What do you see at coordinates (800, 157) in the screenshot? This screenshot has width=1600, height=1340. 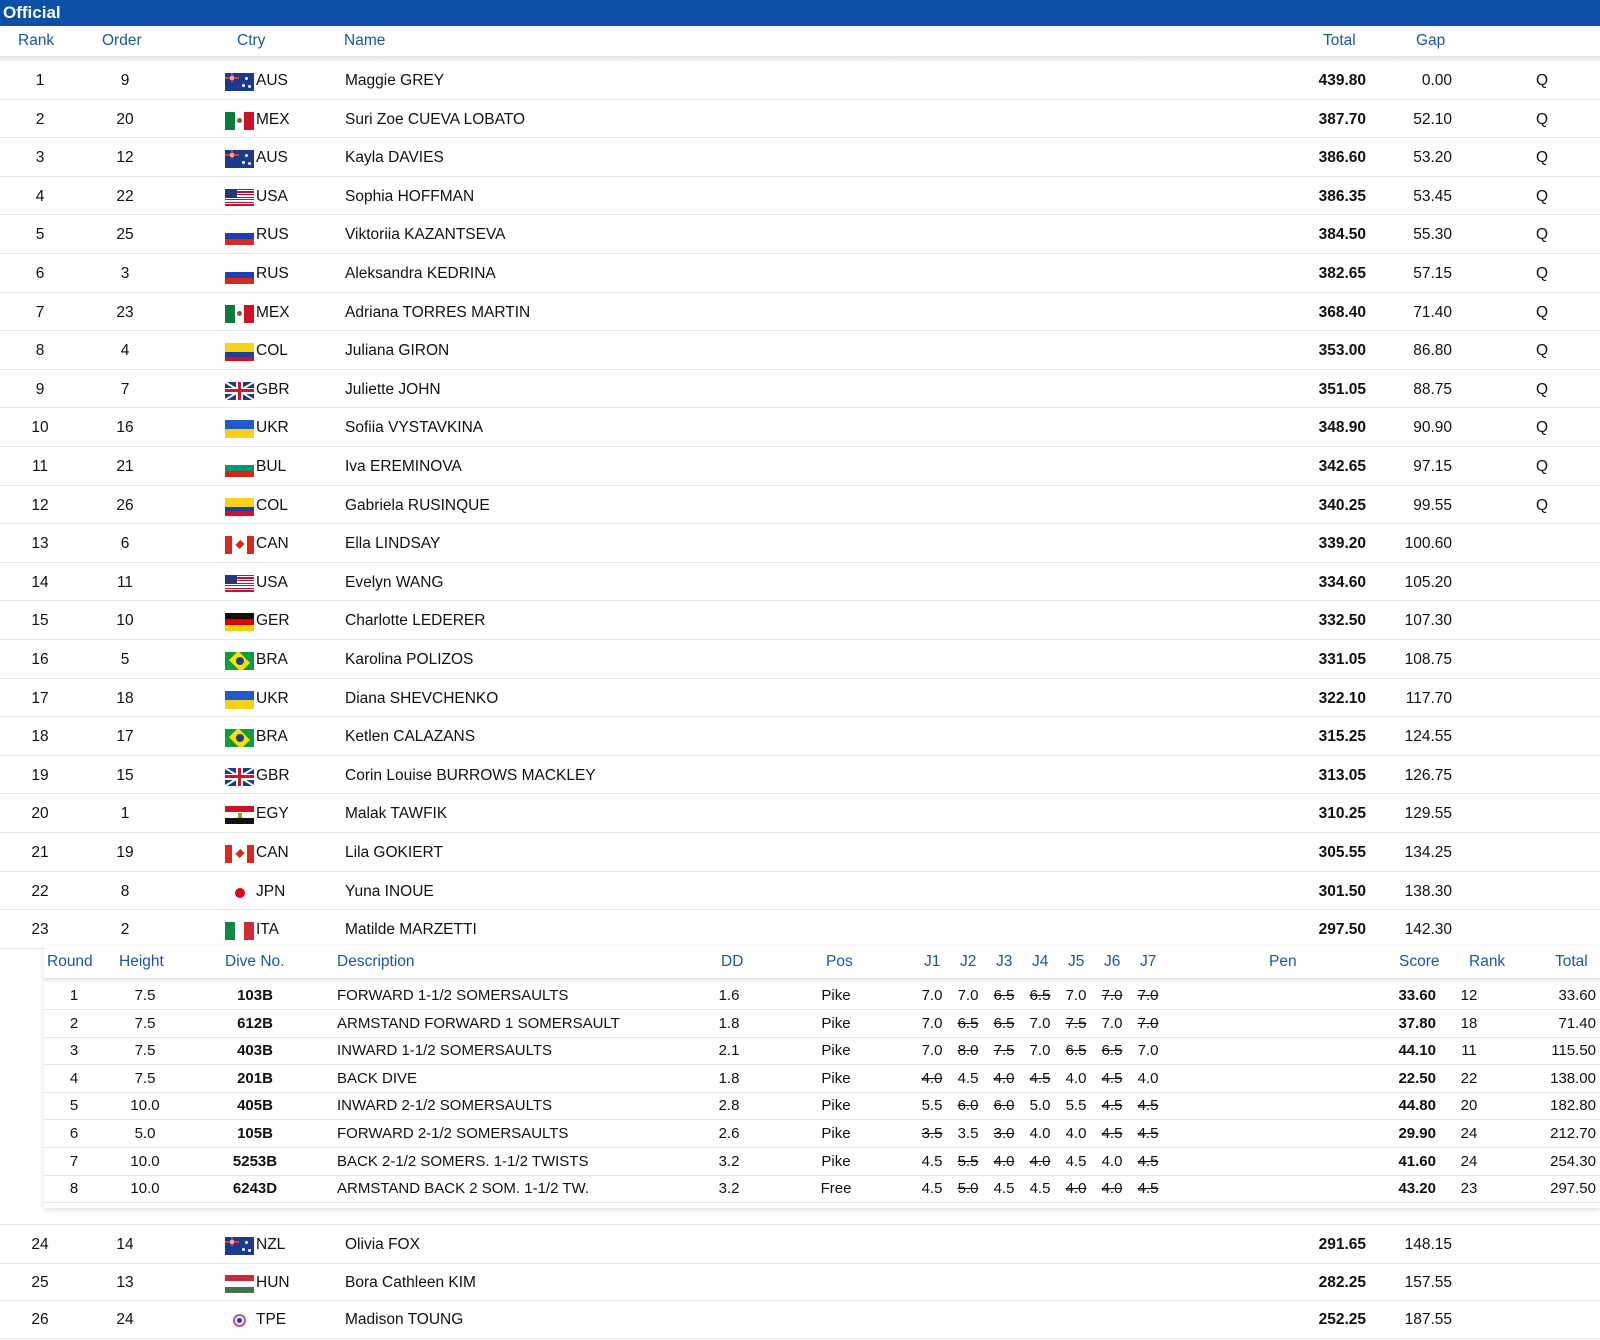 I see `result-row: 3 12 AUS Kayla DAVIES 386.60 53.20 Q` at bounding box center [800, 157].